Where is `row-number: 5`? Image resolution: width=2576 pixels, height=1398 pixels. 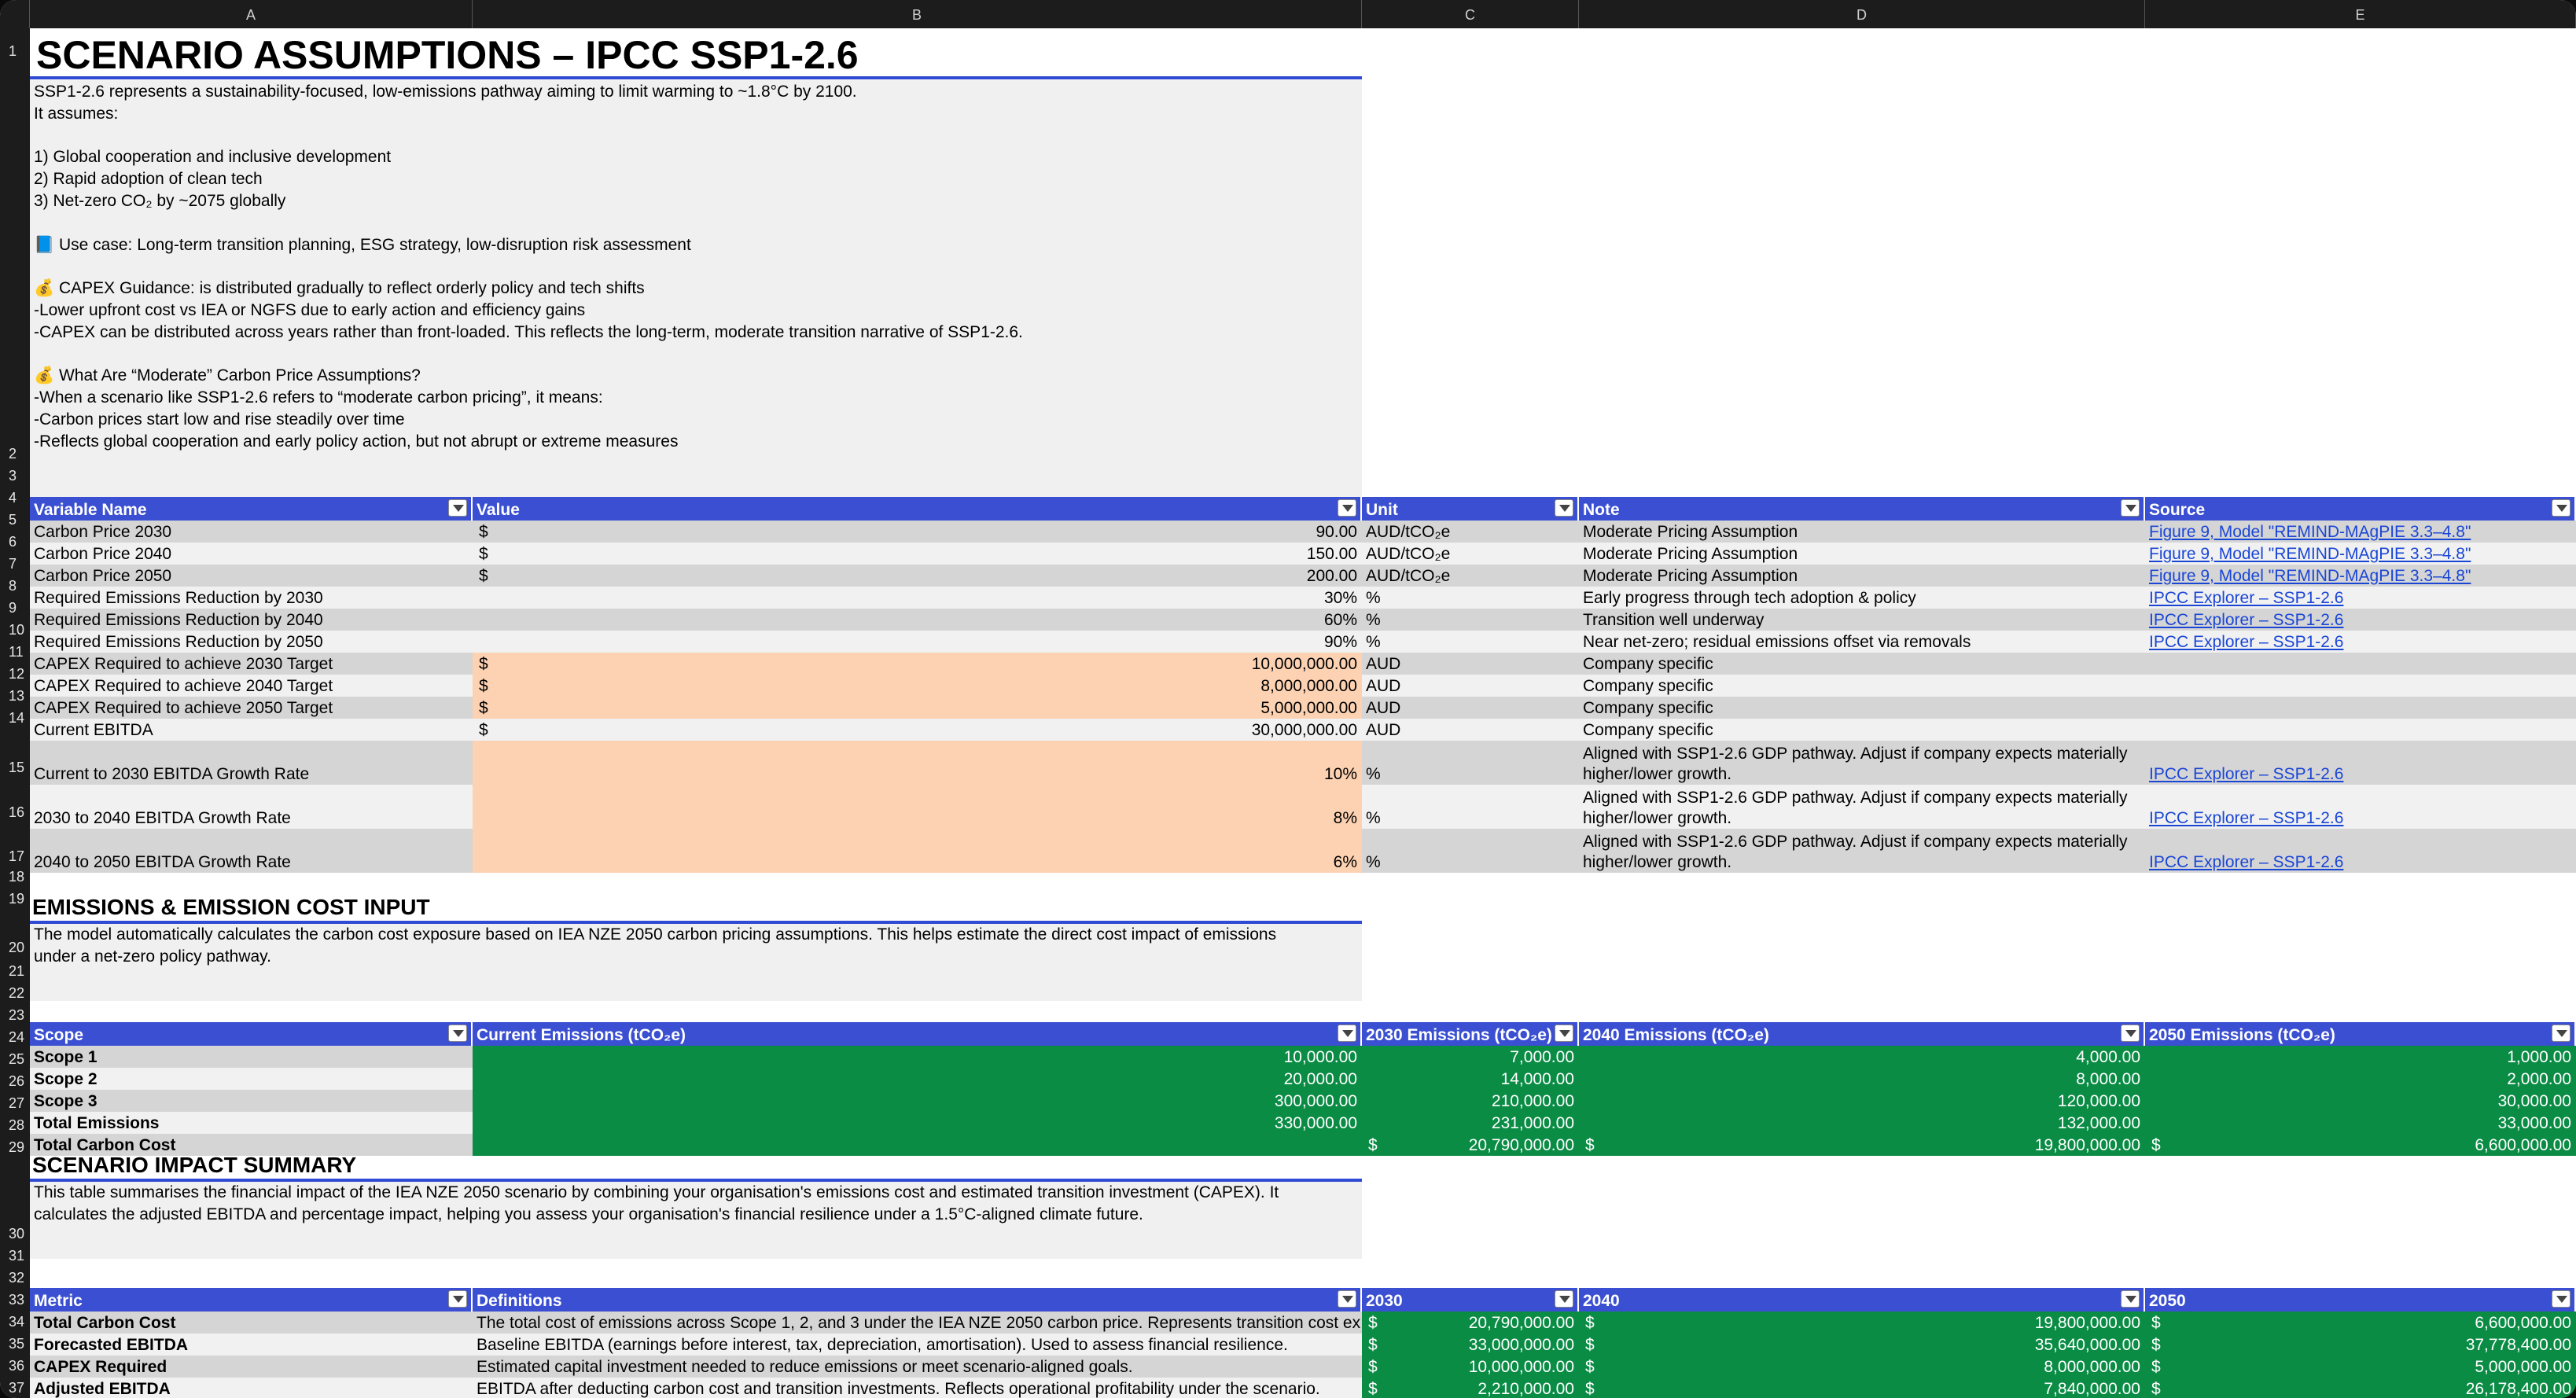 row-number: 5 is located at coordinates (15, 520).